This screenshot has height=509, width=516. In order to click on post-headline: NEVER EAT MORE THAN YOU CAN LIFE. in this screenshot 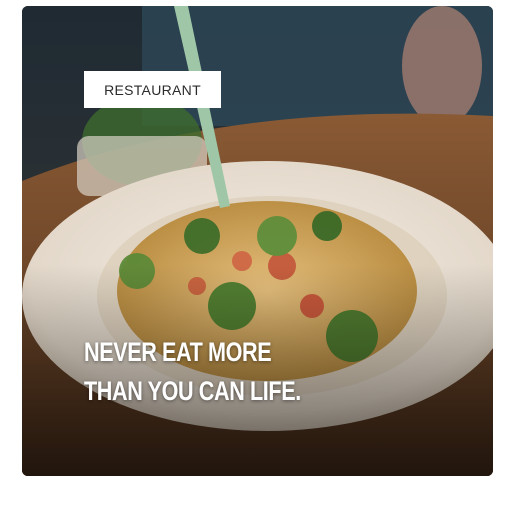, I will do `click(204, 372)`.